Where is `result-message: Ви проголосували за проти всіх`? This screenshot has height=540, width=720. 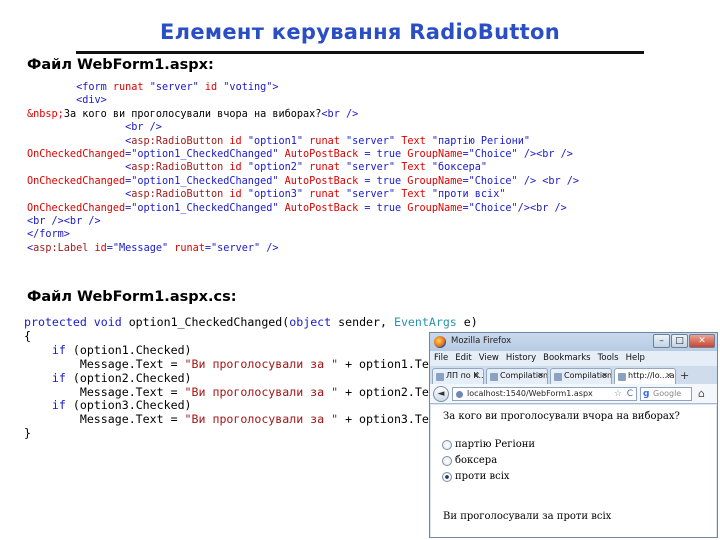
result-message: Ви проголосували за проти всіх is located at coordinates (527, 516).